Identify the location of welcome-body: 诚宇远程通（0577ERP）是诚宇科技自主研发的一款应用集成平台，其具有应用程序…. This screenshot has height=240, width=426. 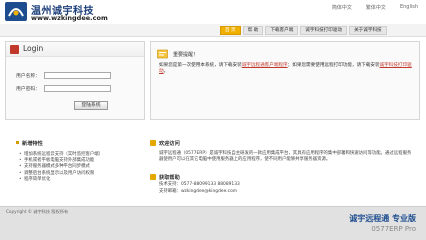
(285, 157).